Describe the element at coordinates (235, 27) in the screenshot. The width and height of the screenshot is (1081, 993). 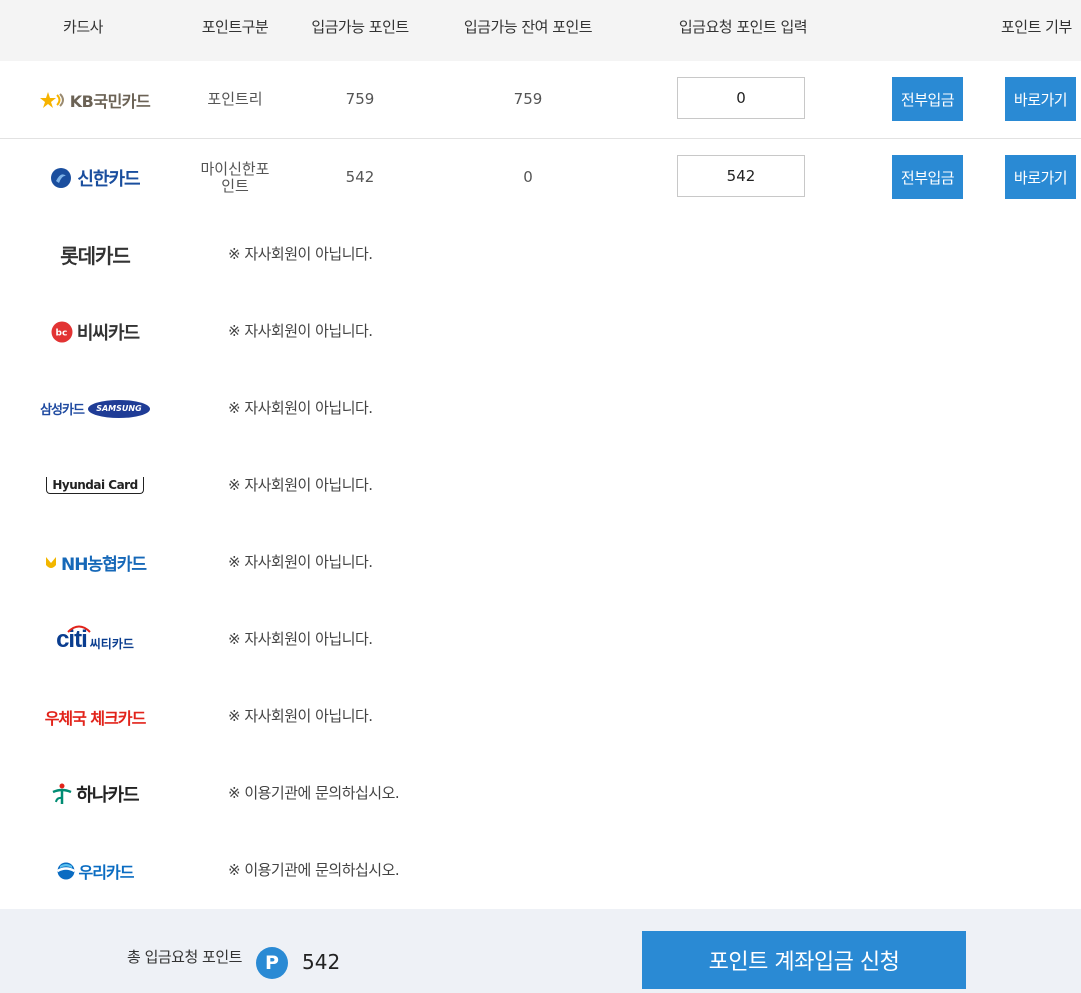
I see `header-point-type: 포인트구분` at that location.